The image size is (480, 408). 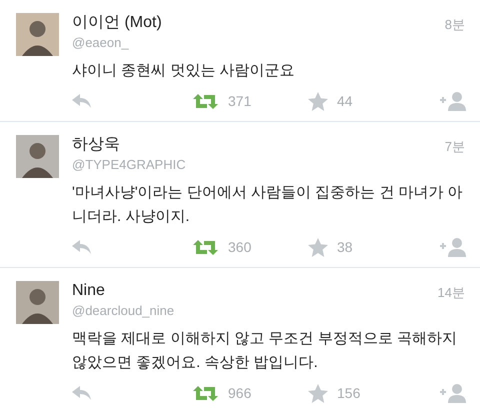 What do you see at coordinates (240, 247) in the screenshot?
I see `retweet-count: 360` at bounding box center [240, 247].